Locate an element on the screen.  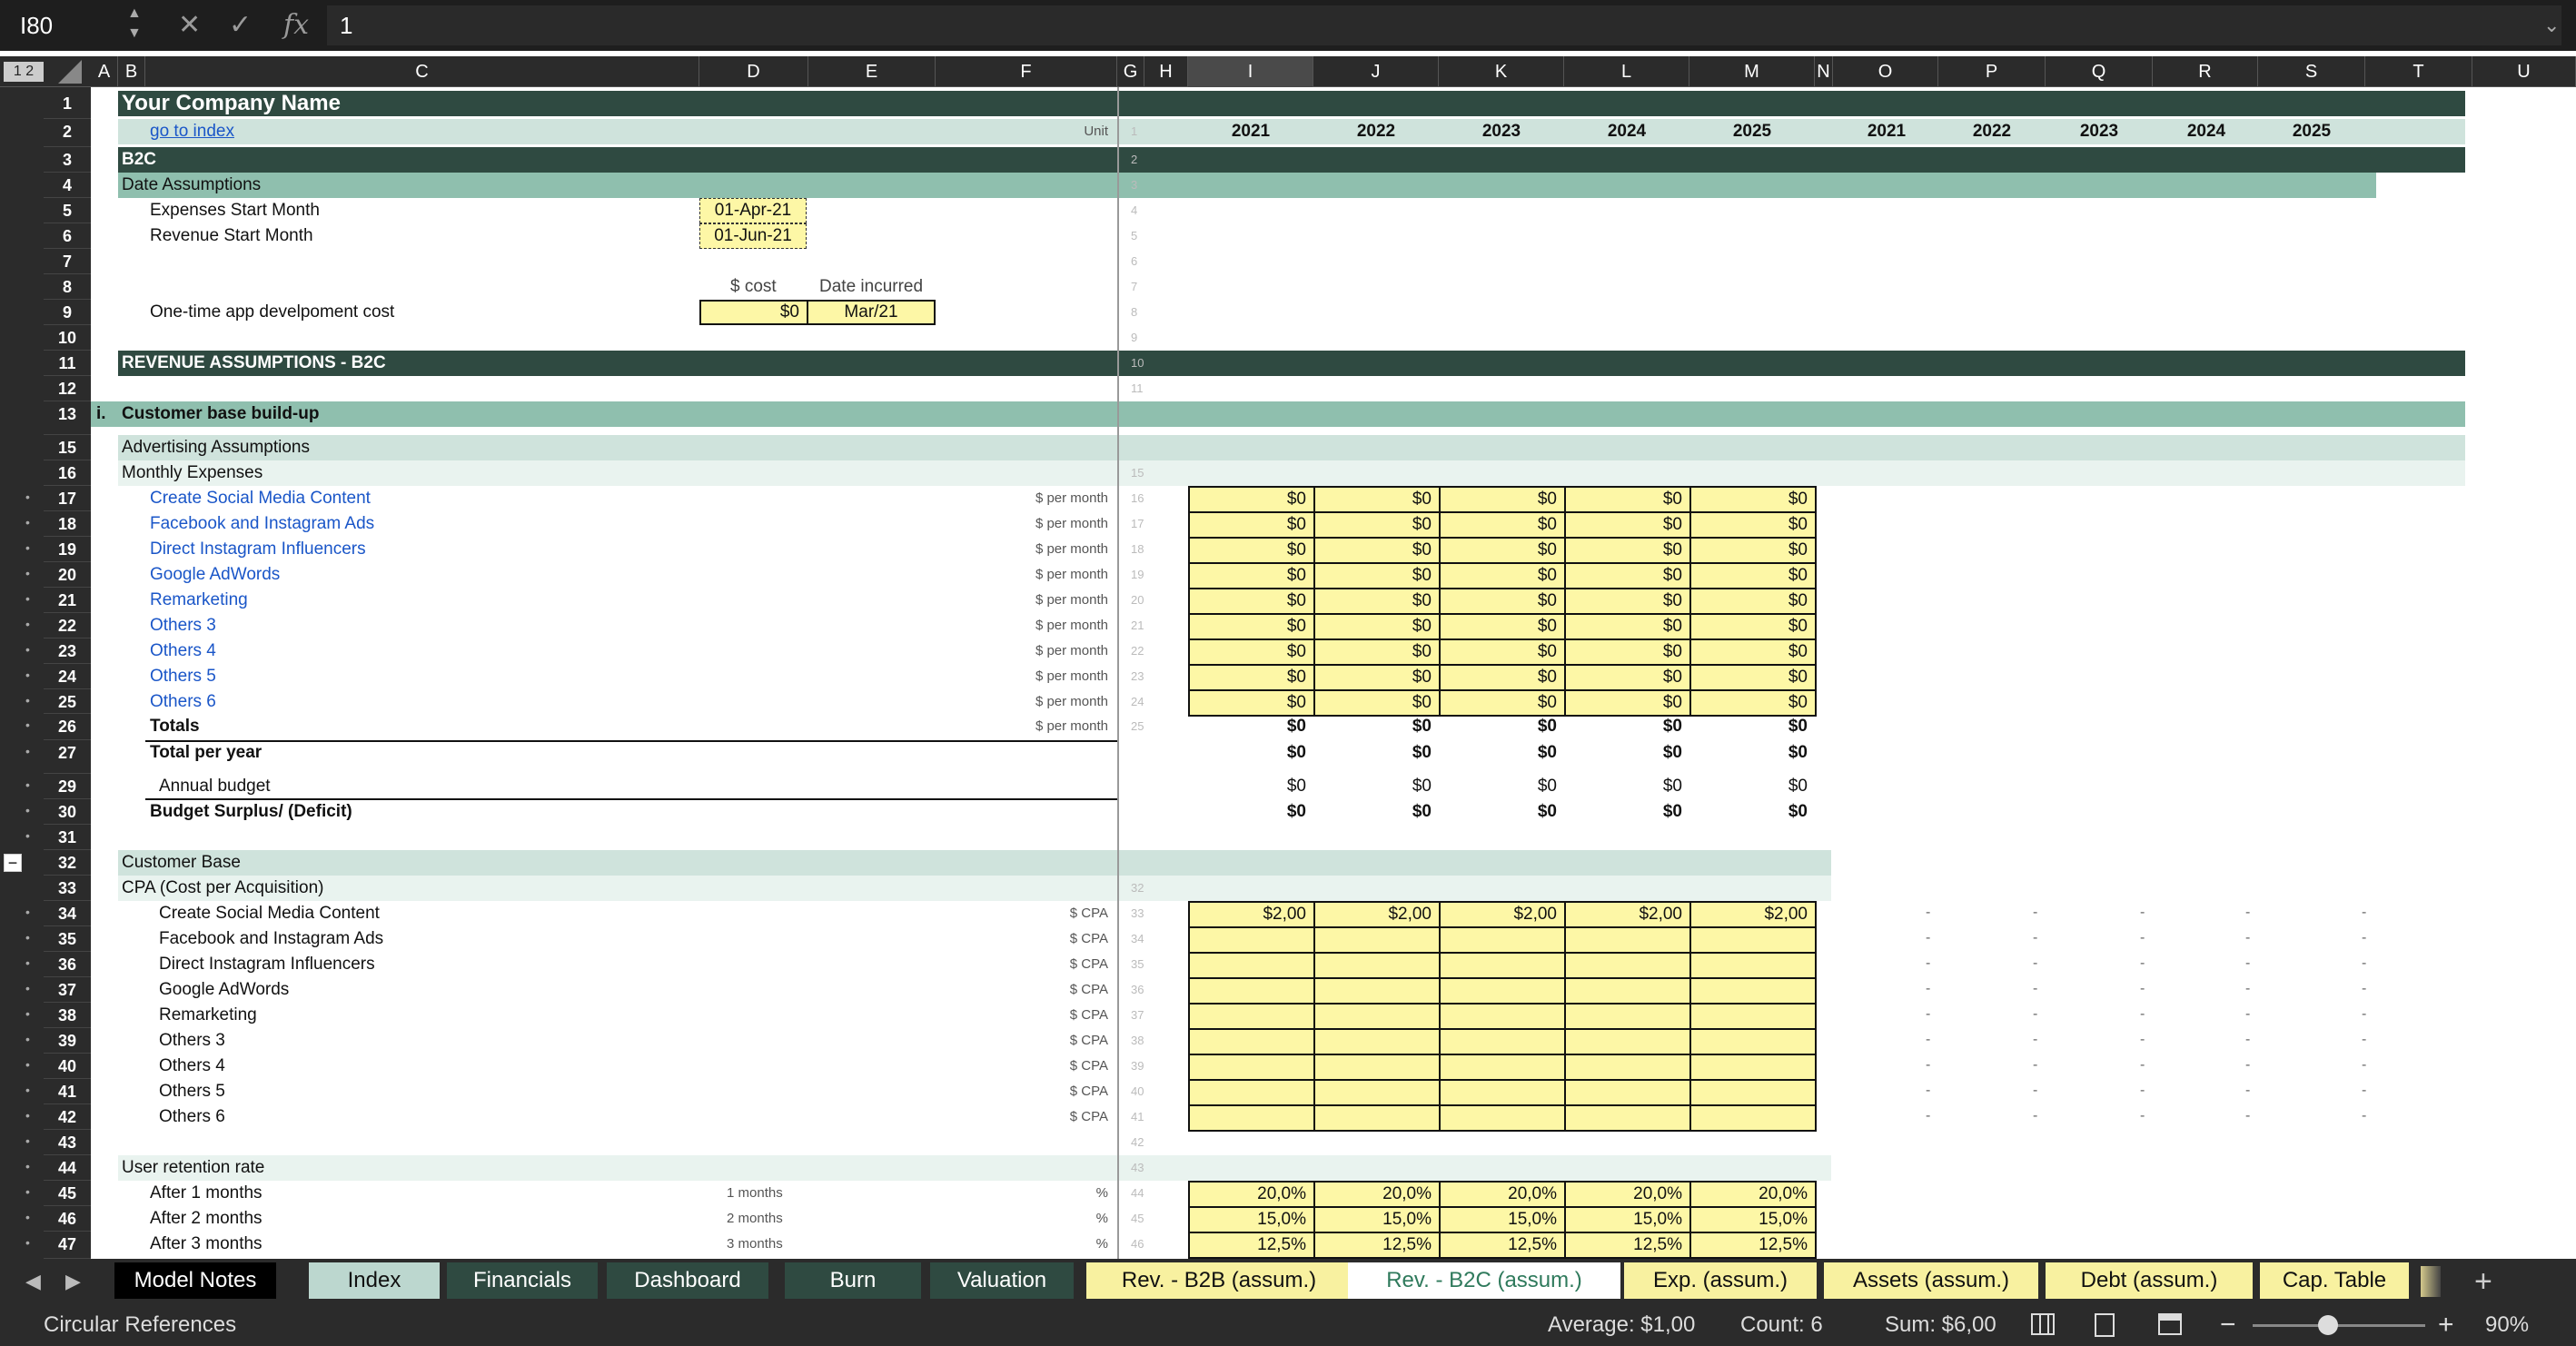
tab-rev-b2b-assum: Rev. - B2B (assum.) is located at coordinates (1219, 1281).